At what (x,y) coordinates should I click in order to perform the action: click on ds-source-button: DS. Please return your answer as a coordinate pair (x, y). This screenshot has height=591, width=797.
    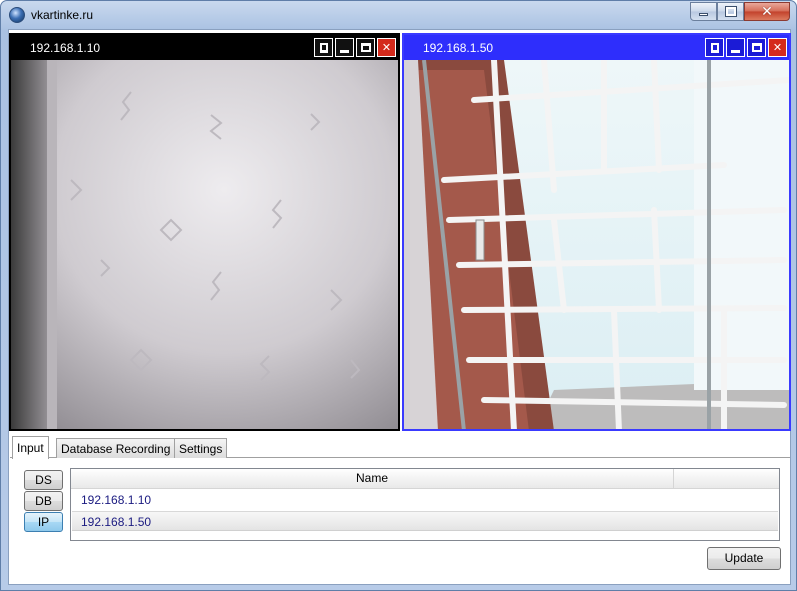
    Looking at the image, I should click on (43, 480).